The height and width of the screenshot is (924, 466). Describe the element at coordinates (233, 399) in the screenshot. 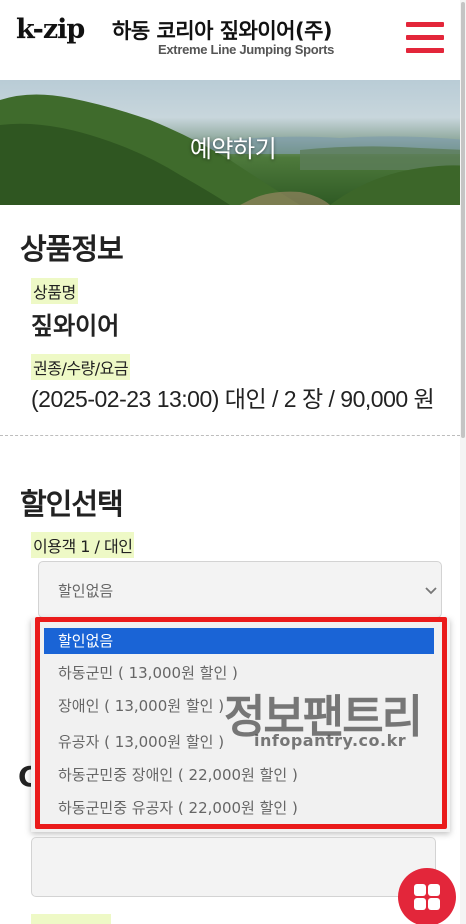

I see `ticket-info: (2025-02-23 13:00) 대인 / 2 장 / 90,000 원` at that location.